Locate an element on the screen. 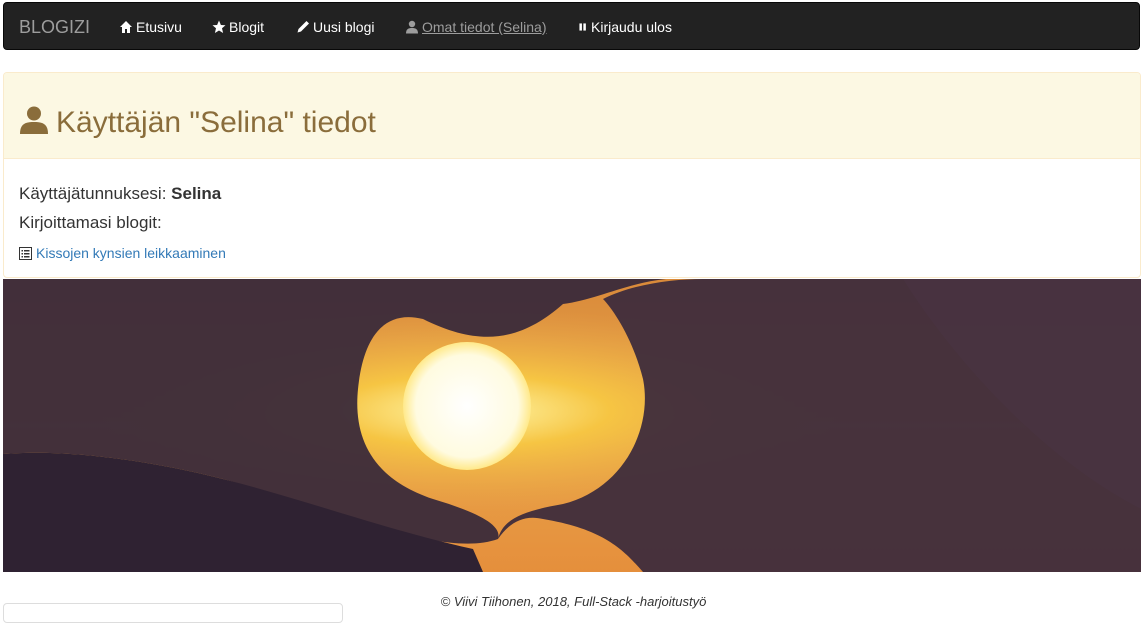 This screenshot has height=623, width=1147. pause-icon is located at coordinates (582, 27).